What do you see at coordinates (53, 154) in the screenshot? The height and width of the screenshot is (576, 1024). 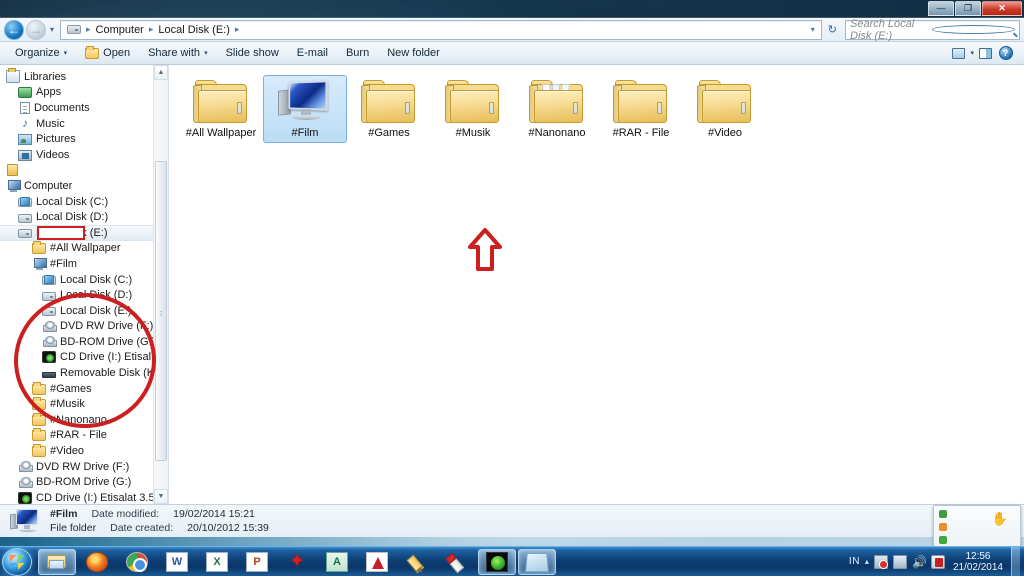 I see `tree-item-label: Videos` at bounding box center [53, 154].